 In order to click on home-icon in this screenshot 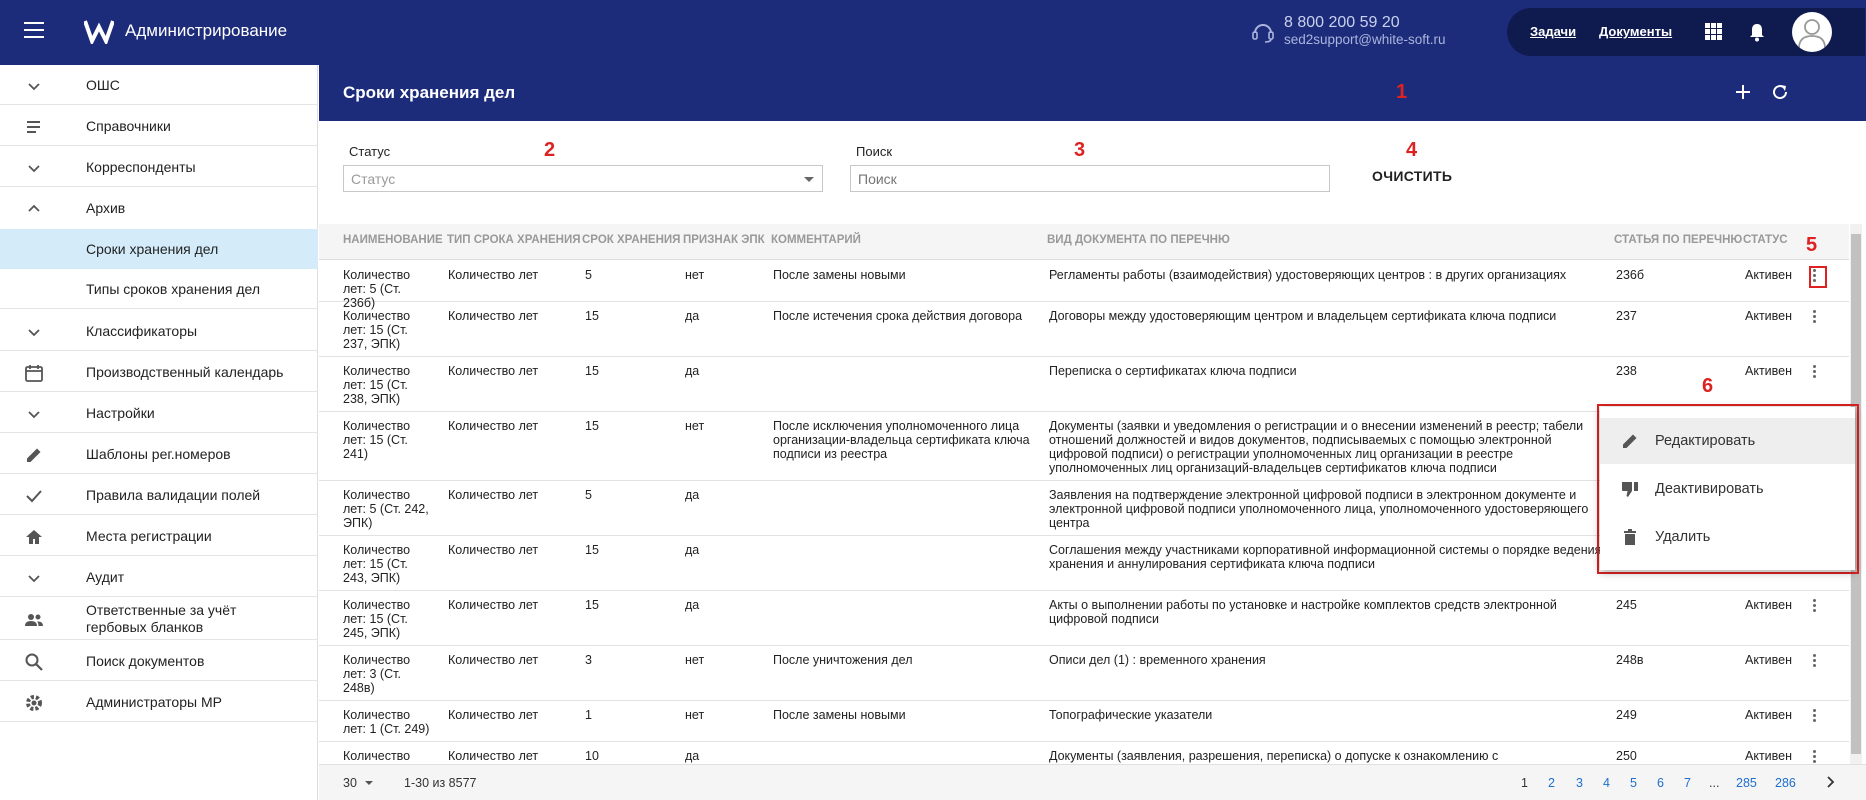, I will do `click(34, 537)`.